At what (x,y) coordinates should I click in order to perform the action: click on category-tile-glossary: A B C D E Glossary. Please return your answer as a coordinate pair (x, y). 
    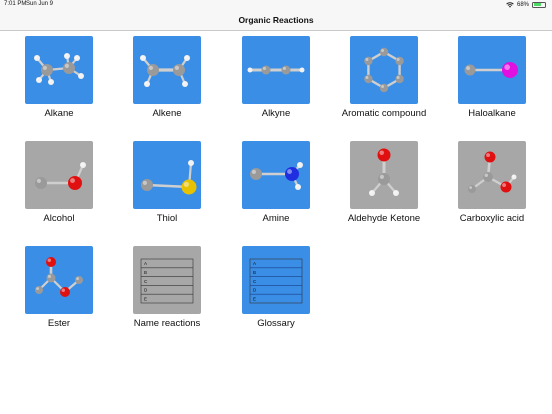
    Looking at the image, I should click on (276, 287).